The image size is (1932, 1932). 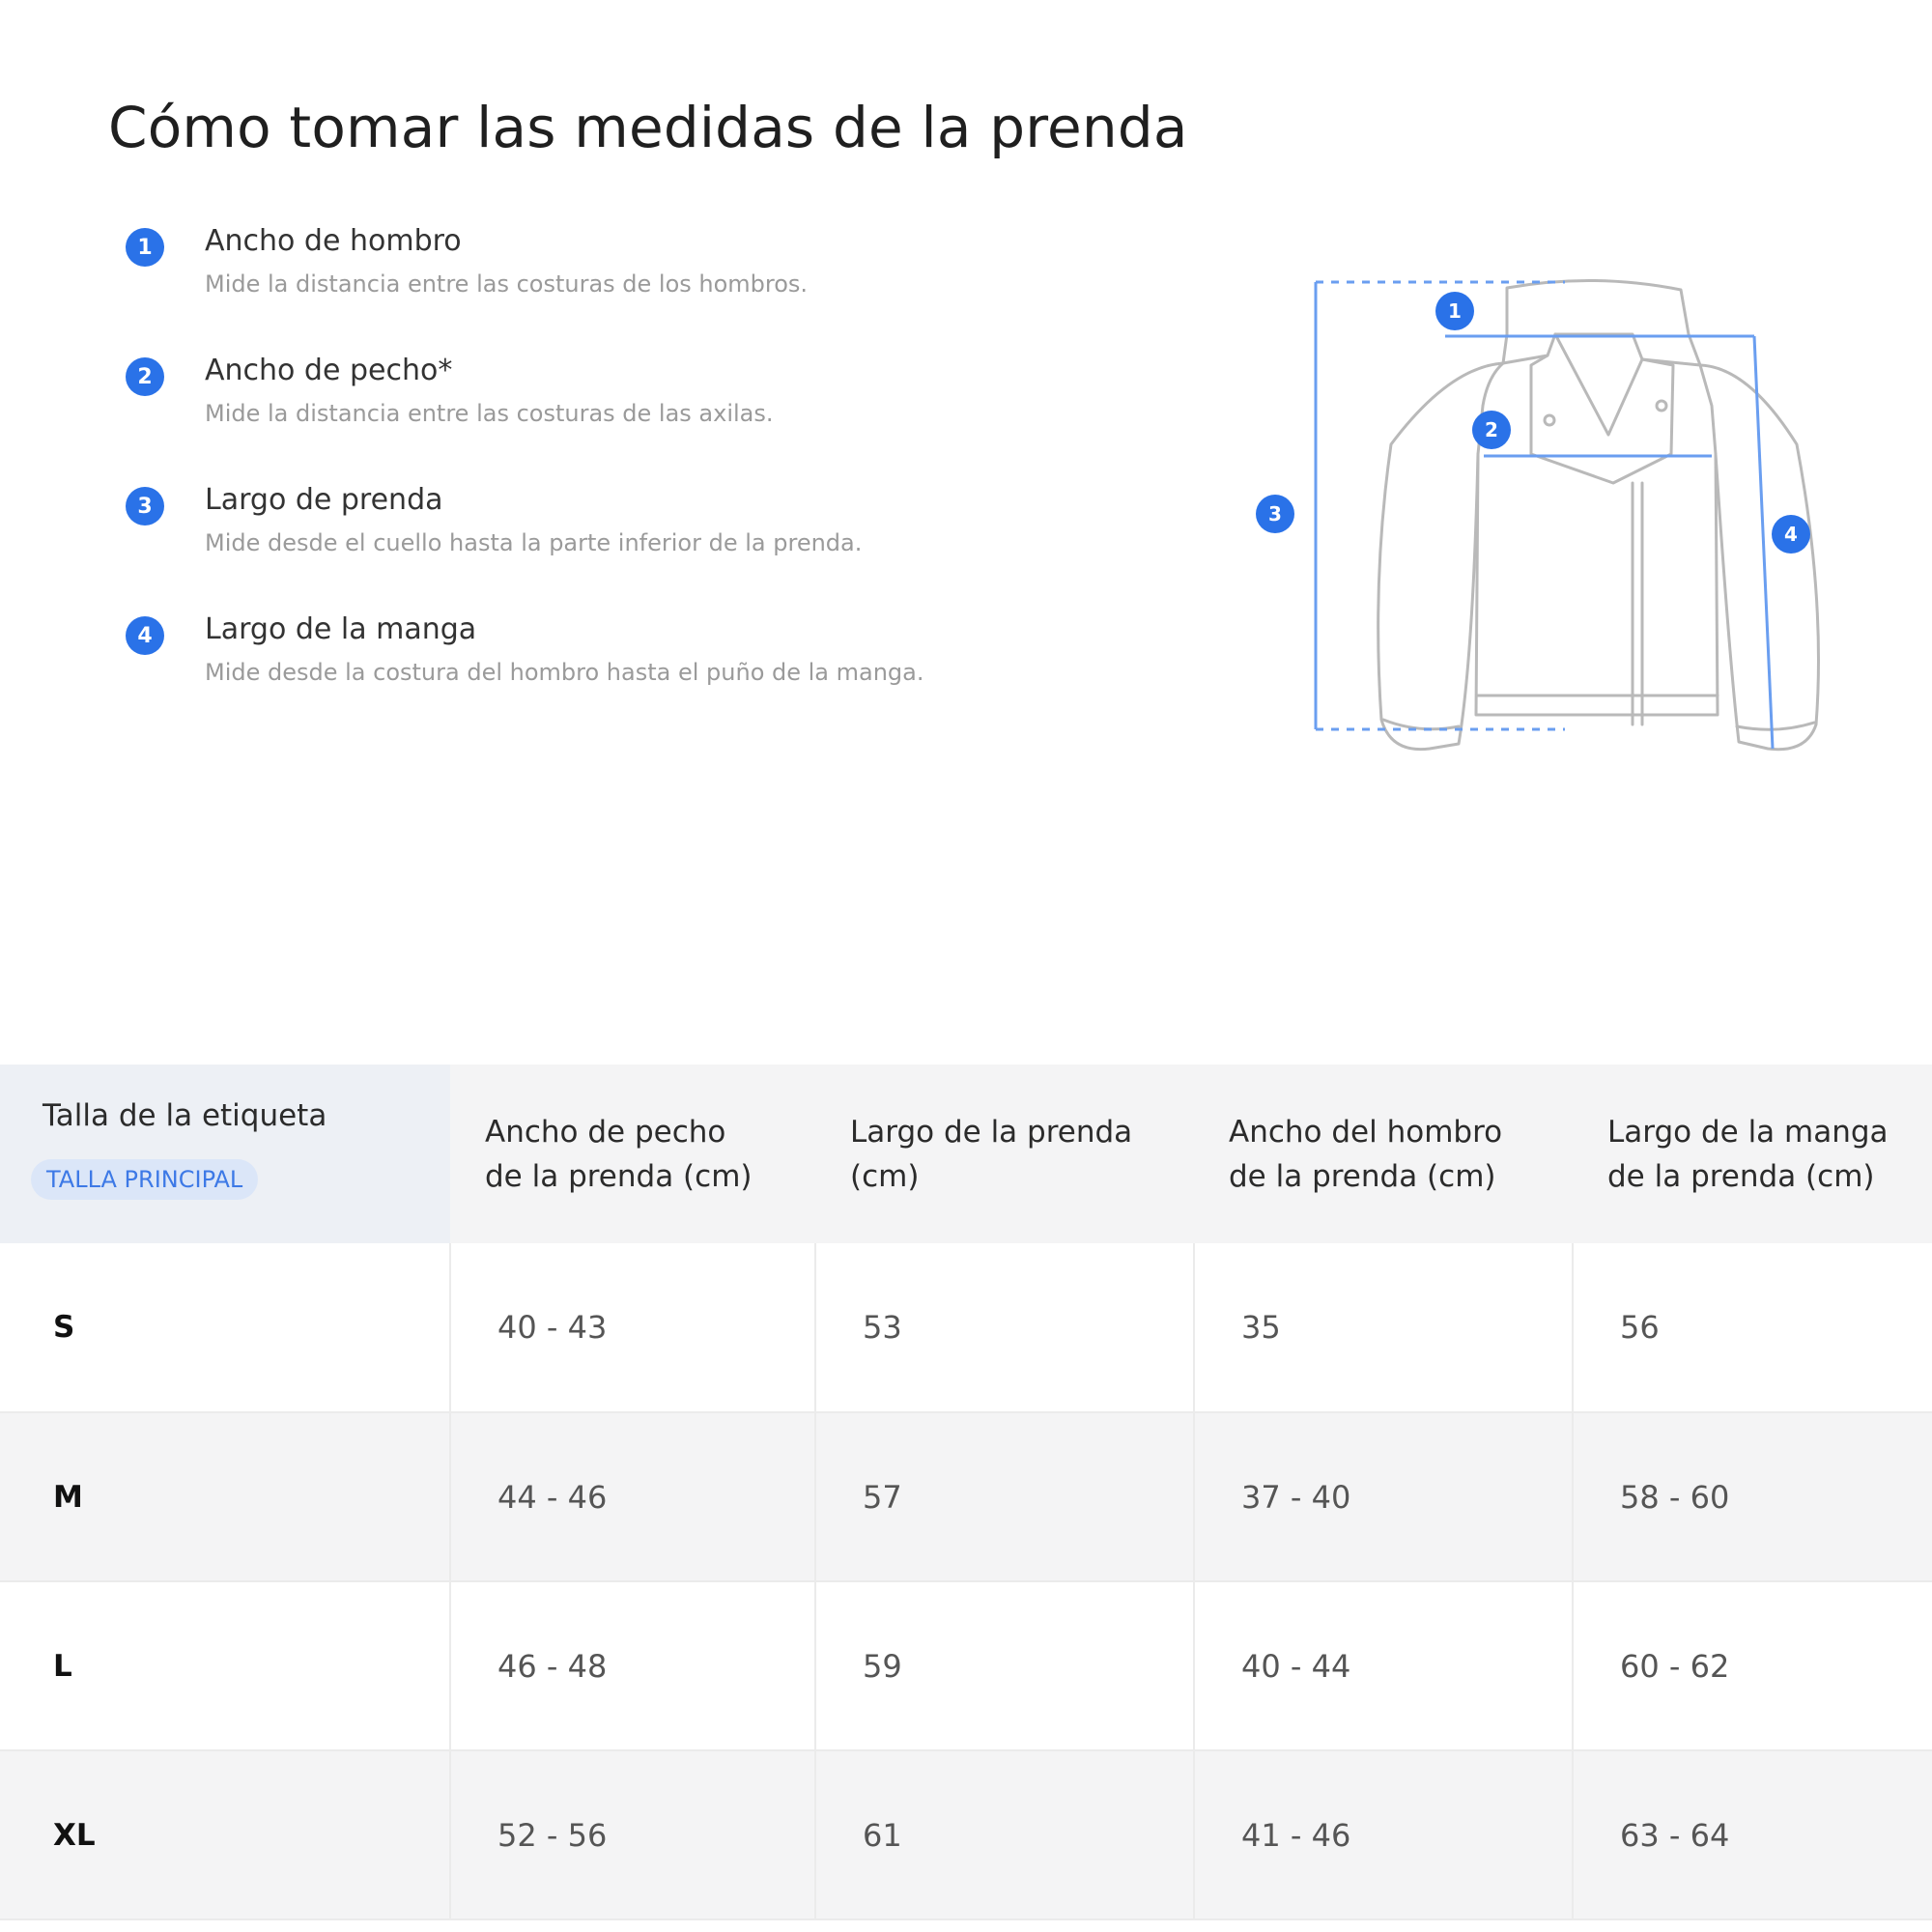 What do you see at coordinates (1004, 1328) in the screenshot?
I see `table-cell: 53` at bounding box center [1004, 1328].